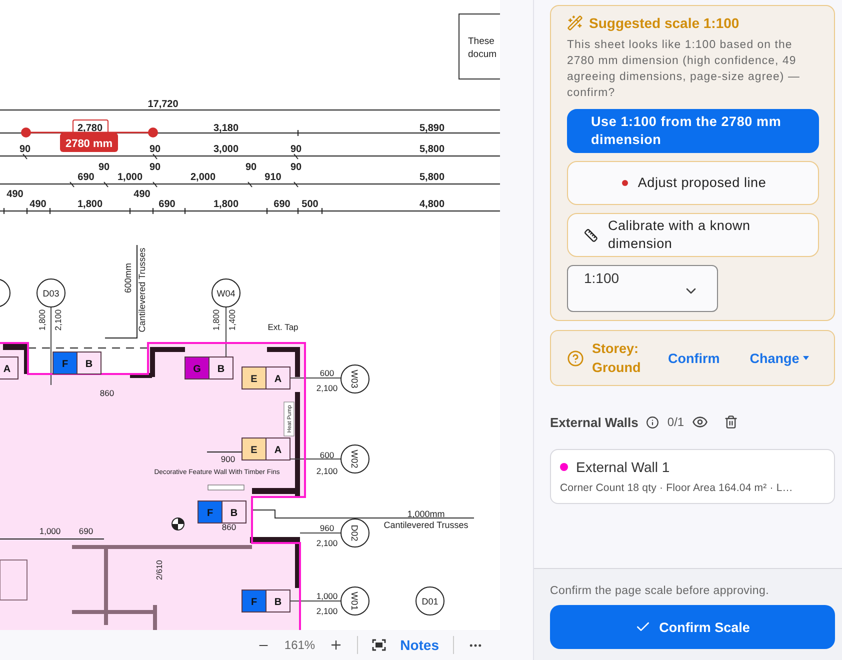 Image resolution: width=842 pixels, height=660 pixels. What do you see at coordinates (9, 368) in the screenshot?
I see `schedule-tag: A` at bounding box center [9, 368].